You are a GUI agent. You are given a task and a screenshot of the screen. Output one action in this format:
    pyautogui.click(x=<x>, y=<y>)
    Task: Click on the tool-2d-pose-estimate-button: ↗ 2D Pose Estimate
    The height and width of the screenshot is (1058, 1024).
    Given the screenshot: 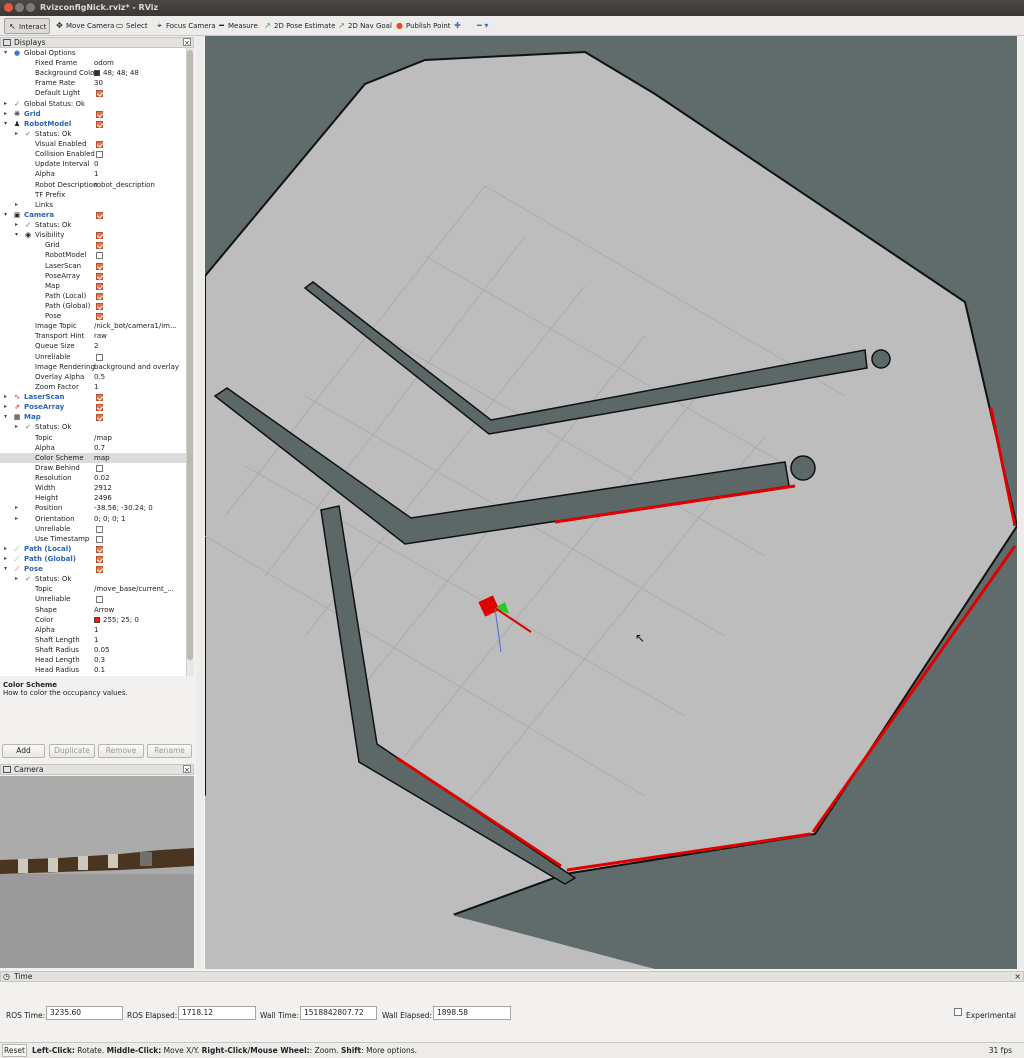 What is the action you would take?
    pyautogui.click(x=299, y=26)
    